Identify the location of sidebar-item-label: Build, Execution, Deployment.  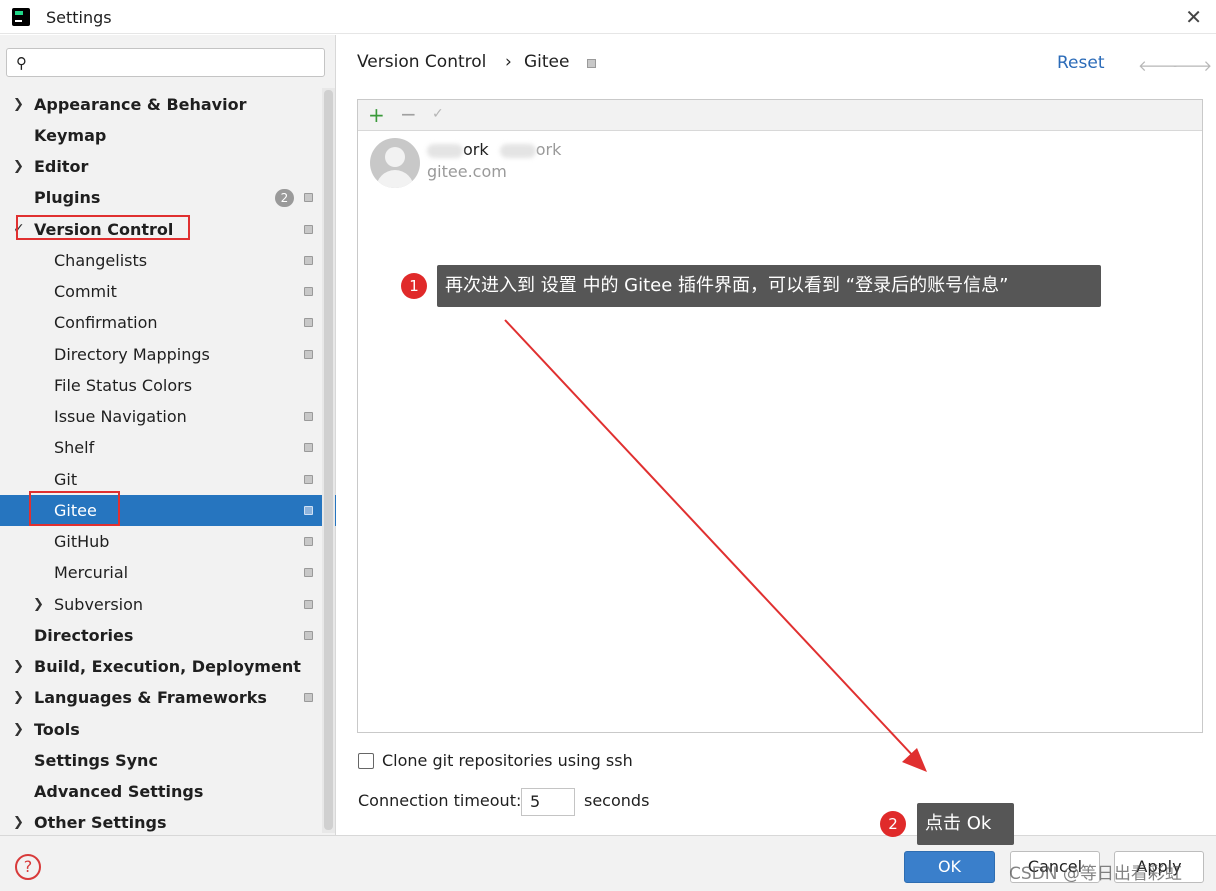
(167, 666).